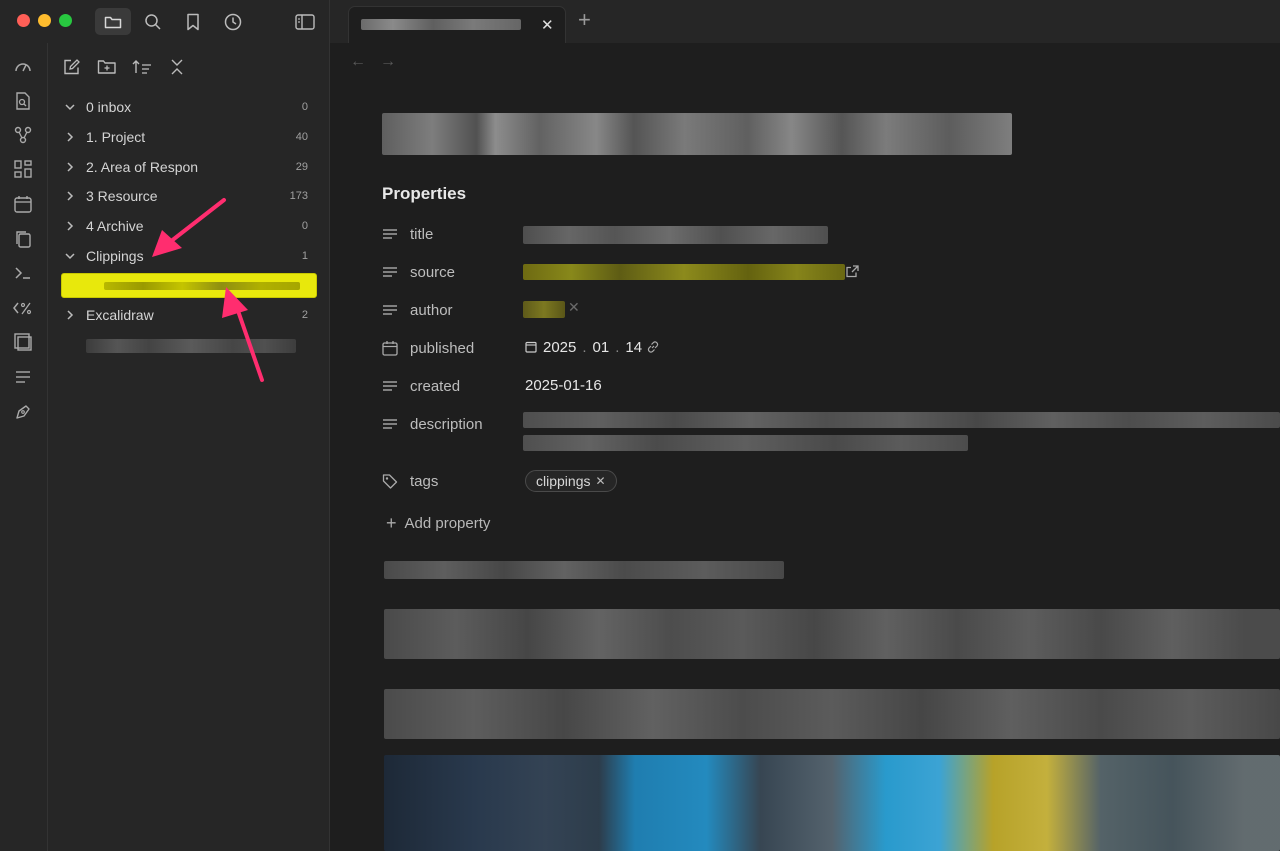 Image resolution: width=1280 pixels, height=851 pixels. I want to click on dashboard-gauge-icon, so click(23, 67).